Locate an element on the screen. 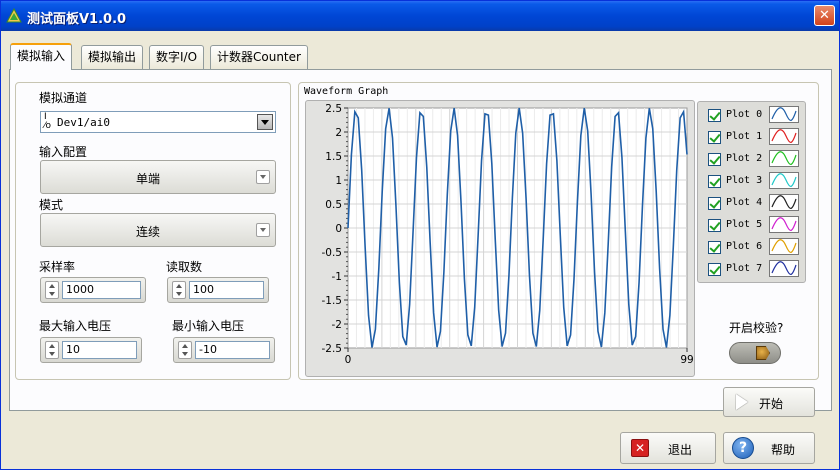  legend-item: Plot 2 is located at coordinates (752, 159).